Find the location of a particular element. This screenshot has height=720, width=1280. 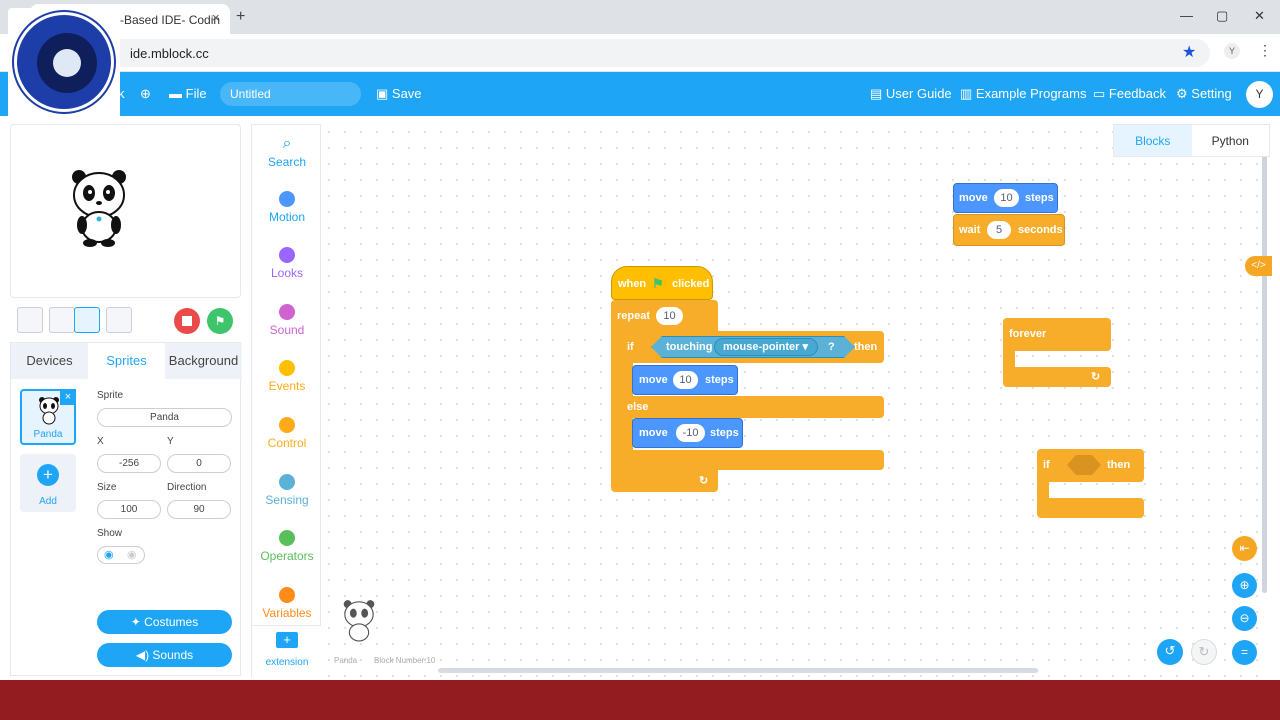

wait-block: wait 5 seconds is located at coordinates (1009, 230).